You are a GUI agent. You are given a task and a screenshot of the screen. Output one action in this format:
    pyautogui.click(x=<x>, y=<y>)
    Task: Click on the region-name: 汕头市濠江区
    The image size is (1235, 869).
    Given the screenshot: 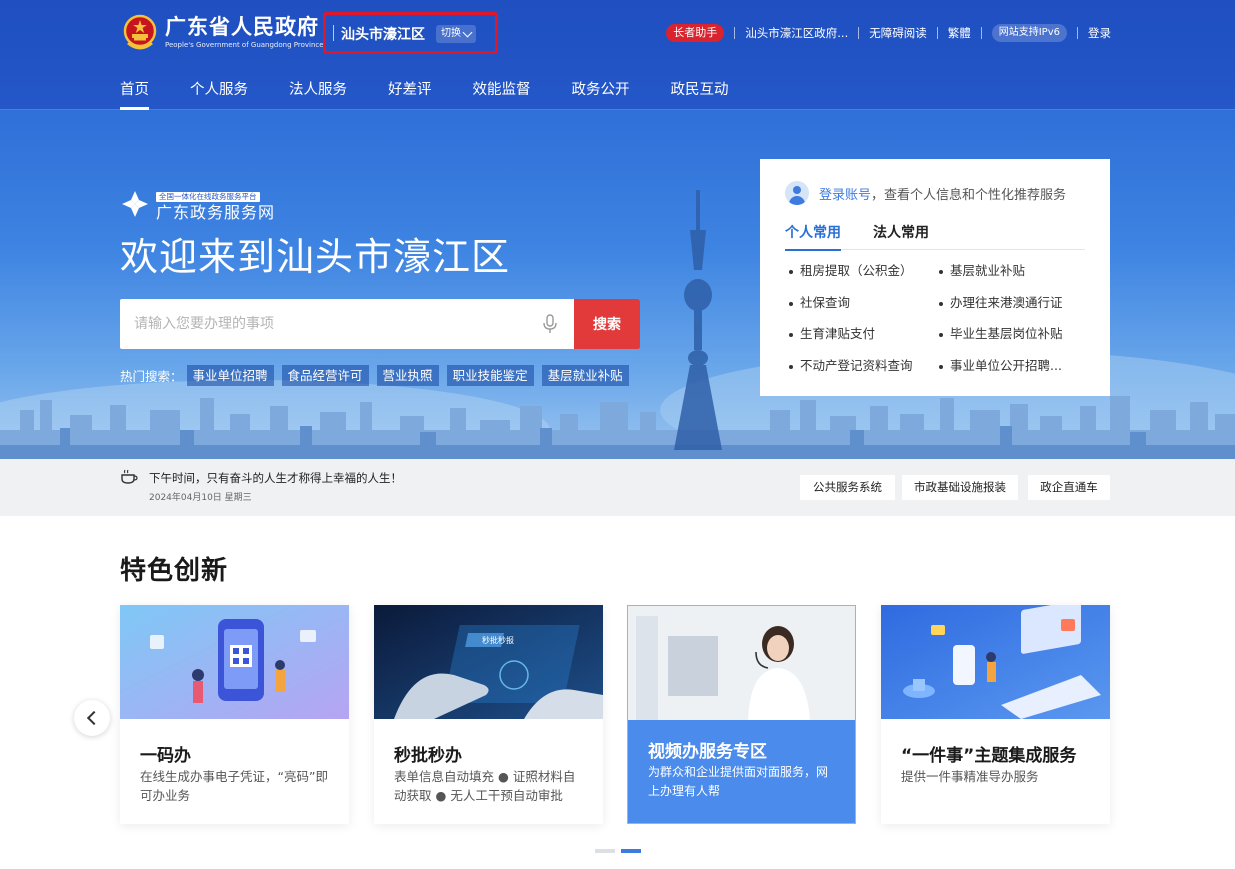 What is the action you would take?
    pyautogui.click(x=383, y=35)
    